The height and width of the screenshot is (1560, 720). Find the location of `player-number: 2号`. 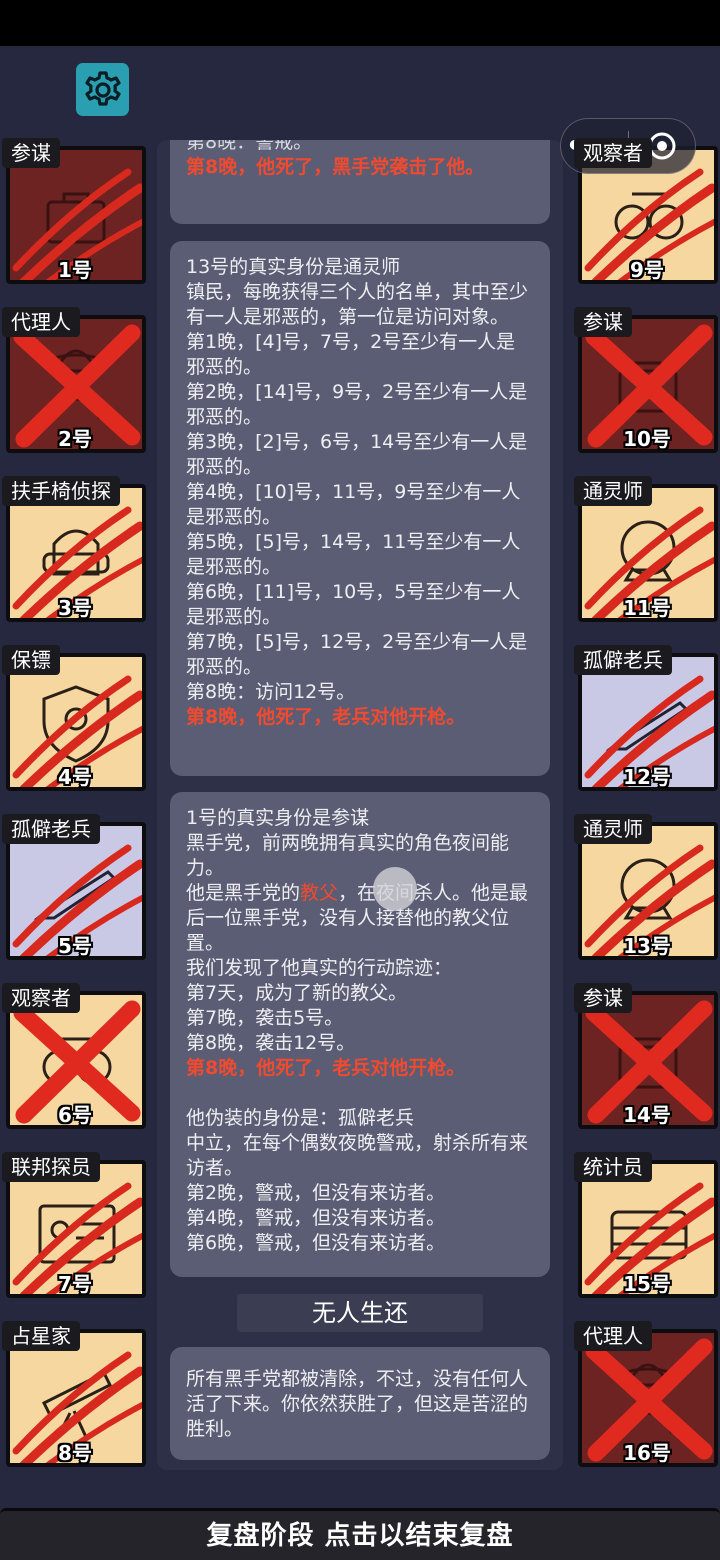

player-number: 2号 is located at coordinates (75, 439).